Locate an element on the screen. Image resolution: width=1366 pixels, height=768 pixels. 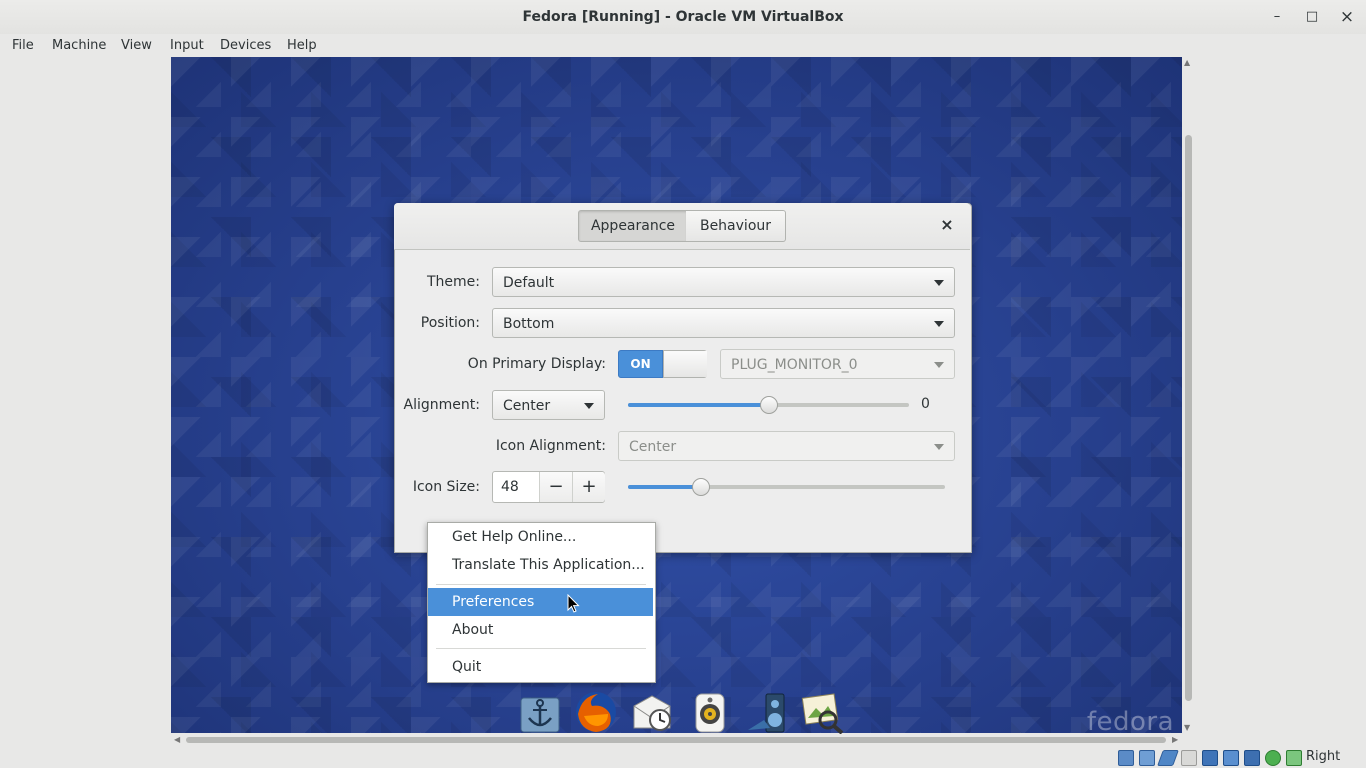
menu-item-quit: Quit is located at coordinates (540, 667).